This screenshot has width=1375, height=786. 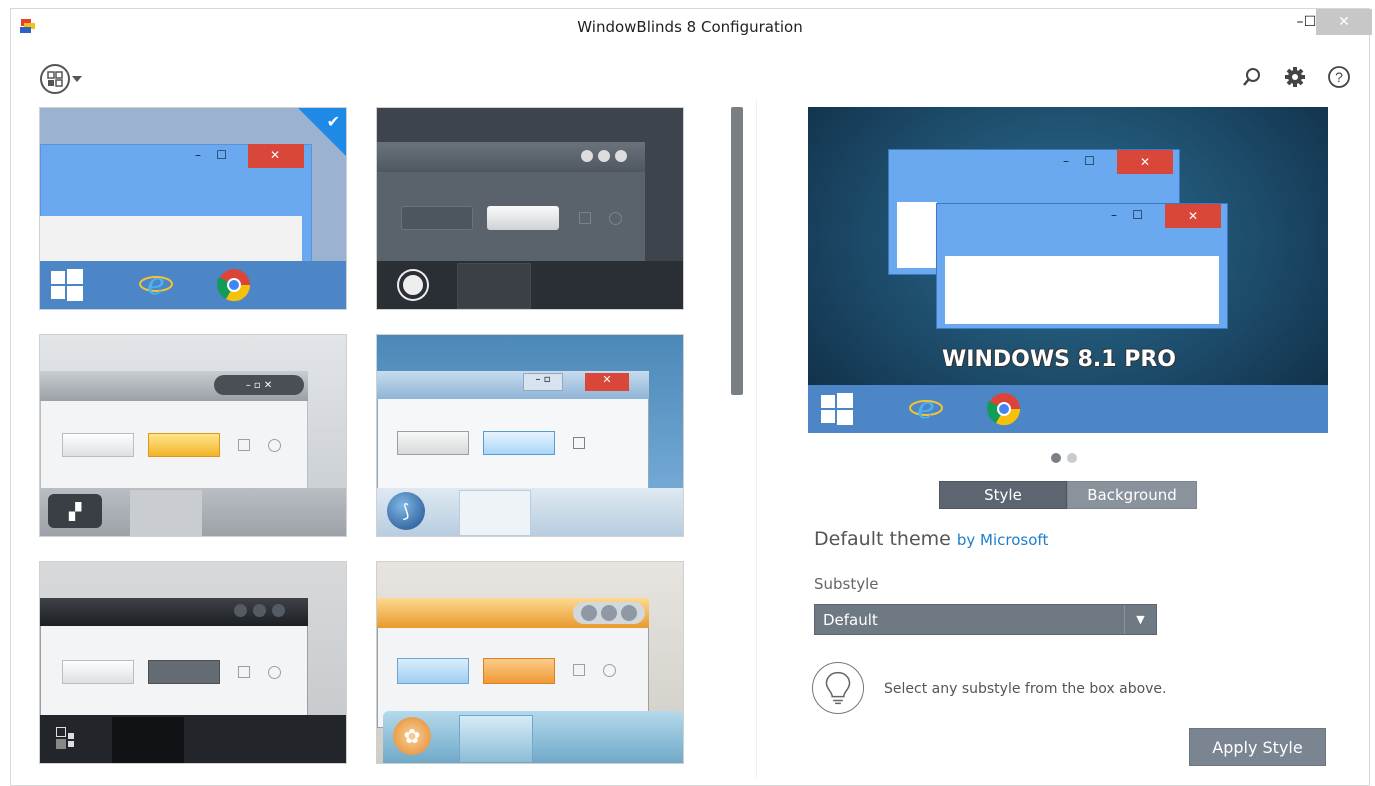 What do you see at coordinates (850, 620) in the screenshot?
I see `substyle-value: Default` at bounding box center [850, 620].